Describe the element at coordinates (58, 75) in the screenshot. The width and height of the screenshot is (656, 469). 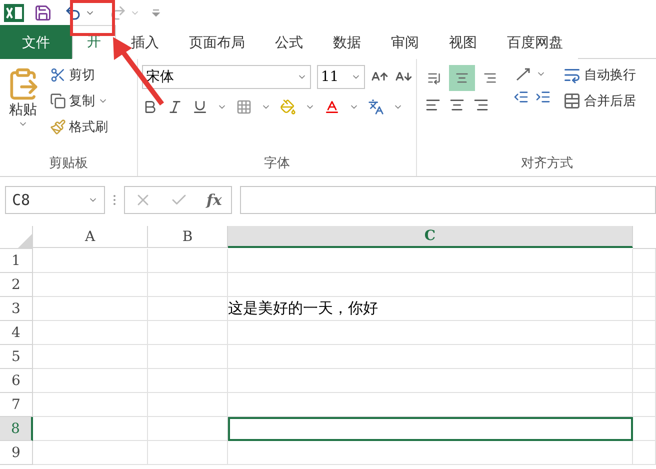
I see `scissors-icon` at that location.